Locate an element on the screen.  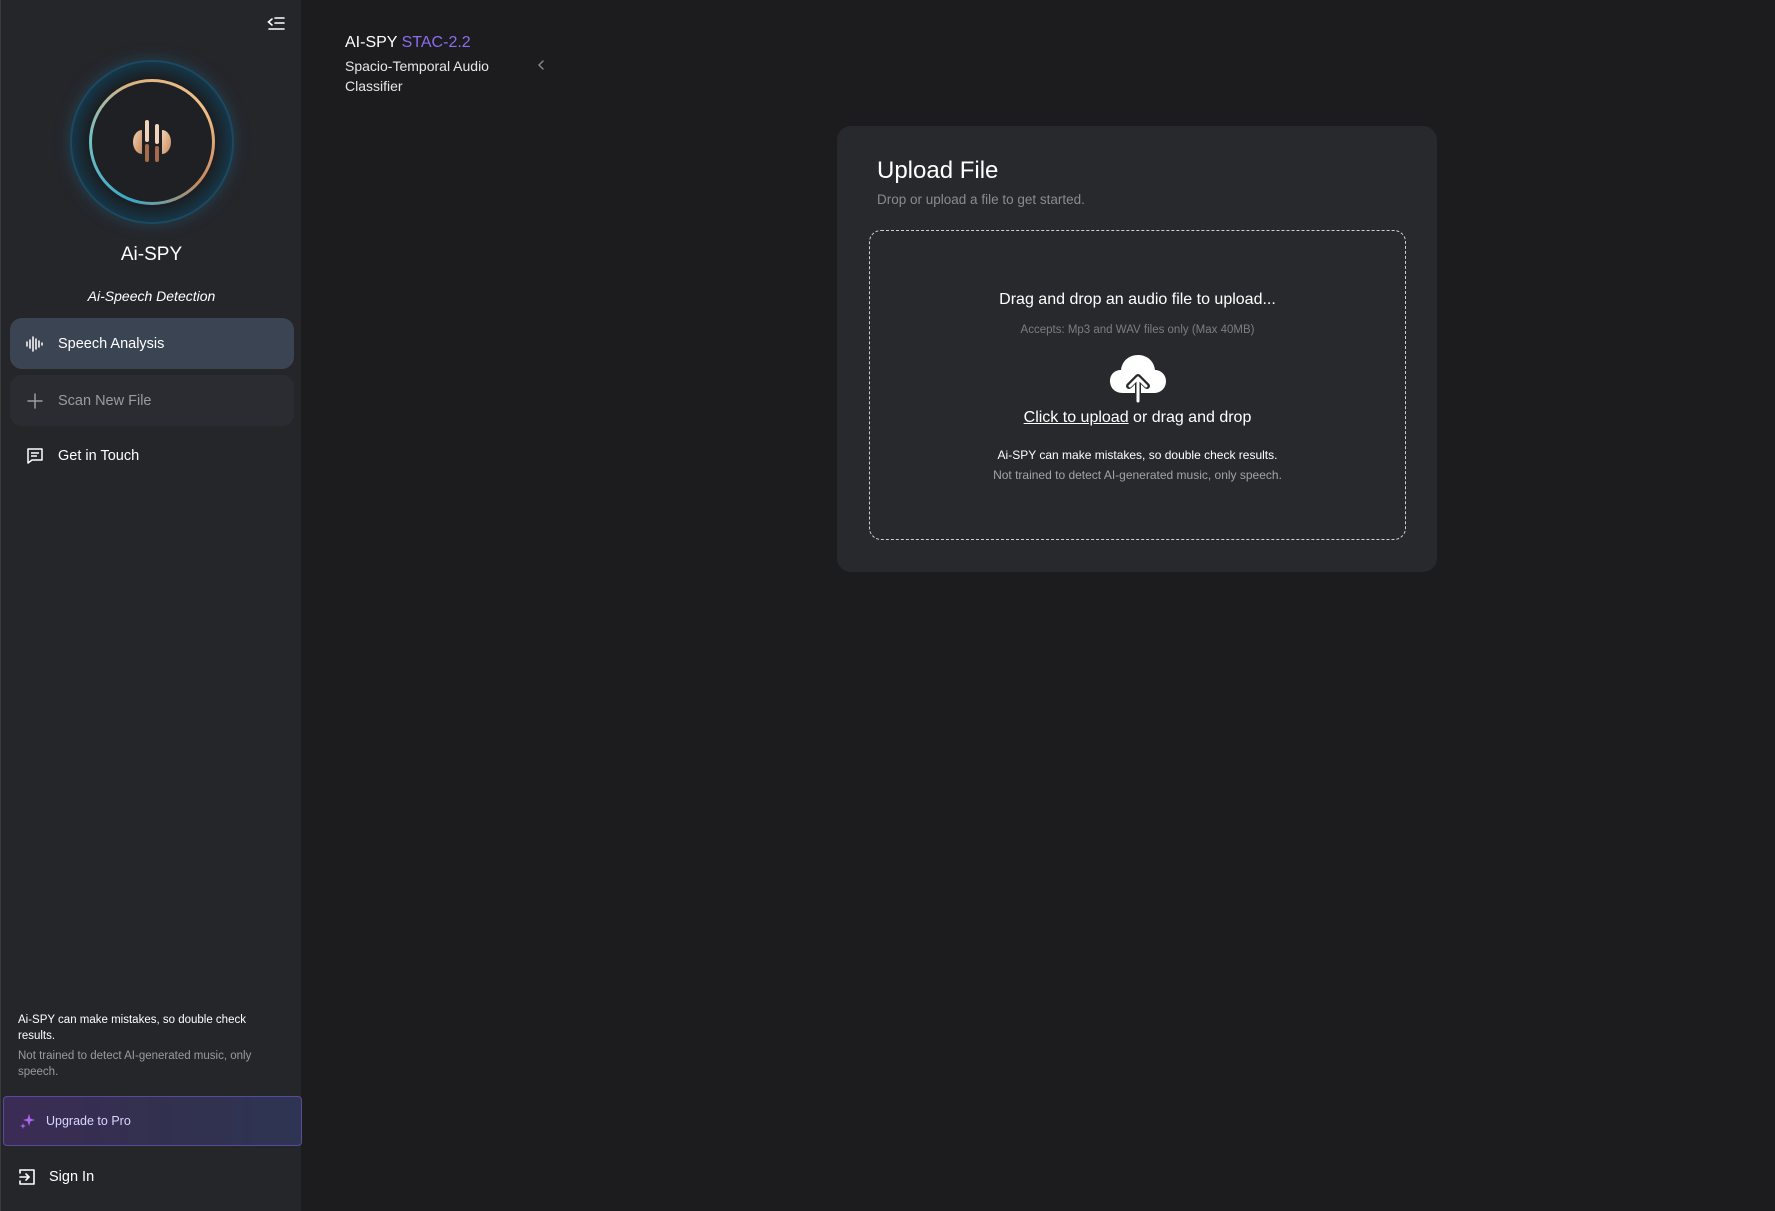
sign-in-label: Sign In is located at coordinates (72, 1177).